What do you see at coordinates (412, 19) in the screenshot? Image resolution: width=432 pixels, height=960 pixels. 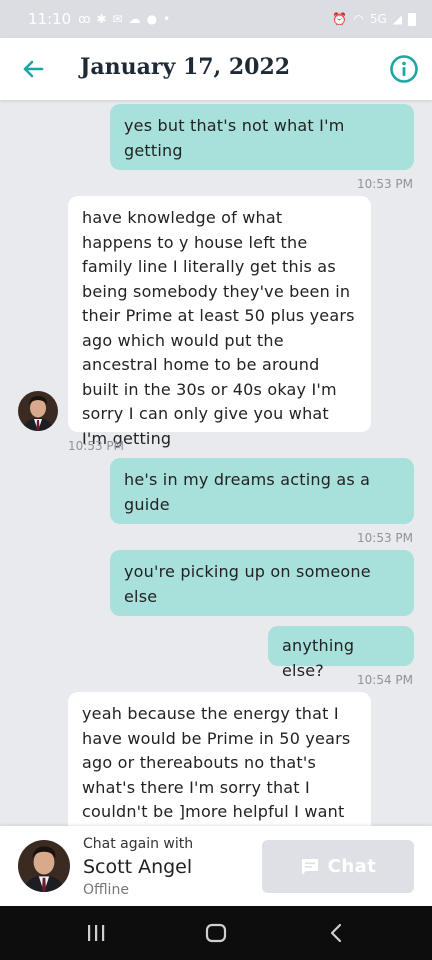 I see `battery-icon` at bounding box center [412, 19].